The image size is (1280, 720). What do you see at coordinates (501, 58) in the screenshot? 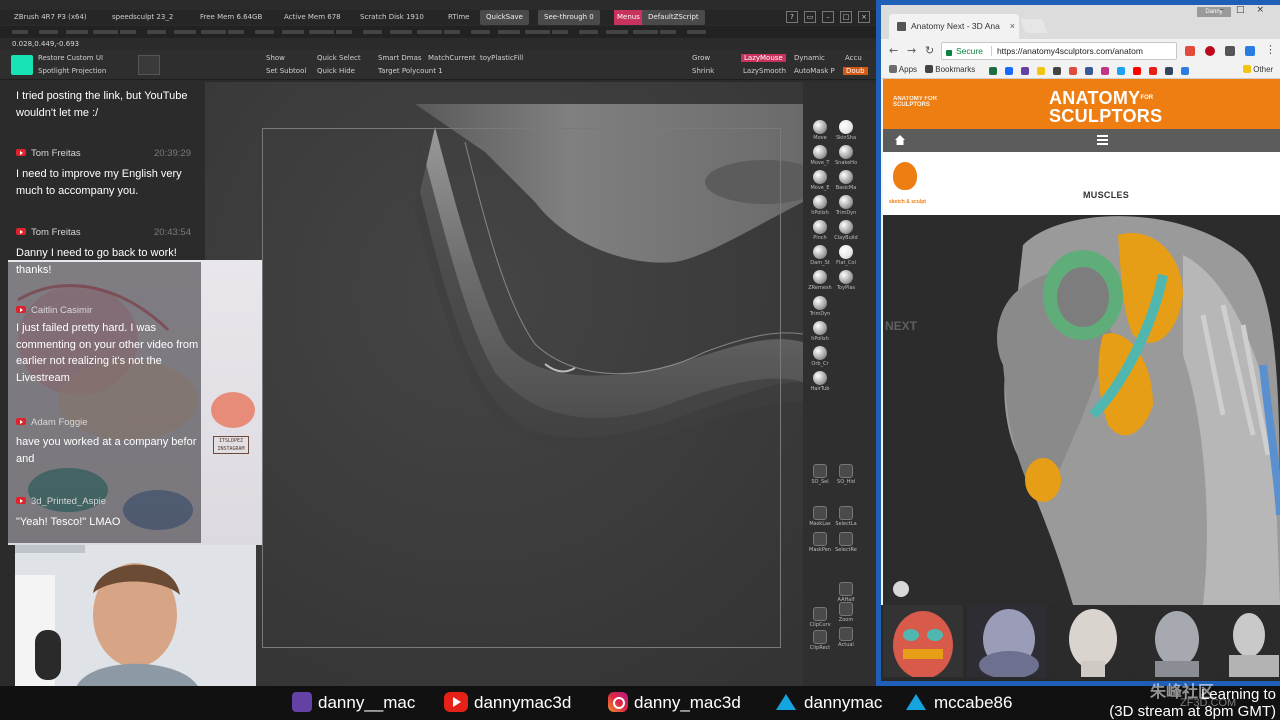
I see `toy-plastic-fill-button: toyPlasticFill` at bounding box center [501, 58].